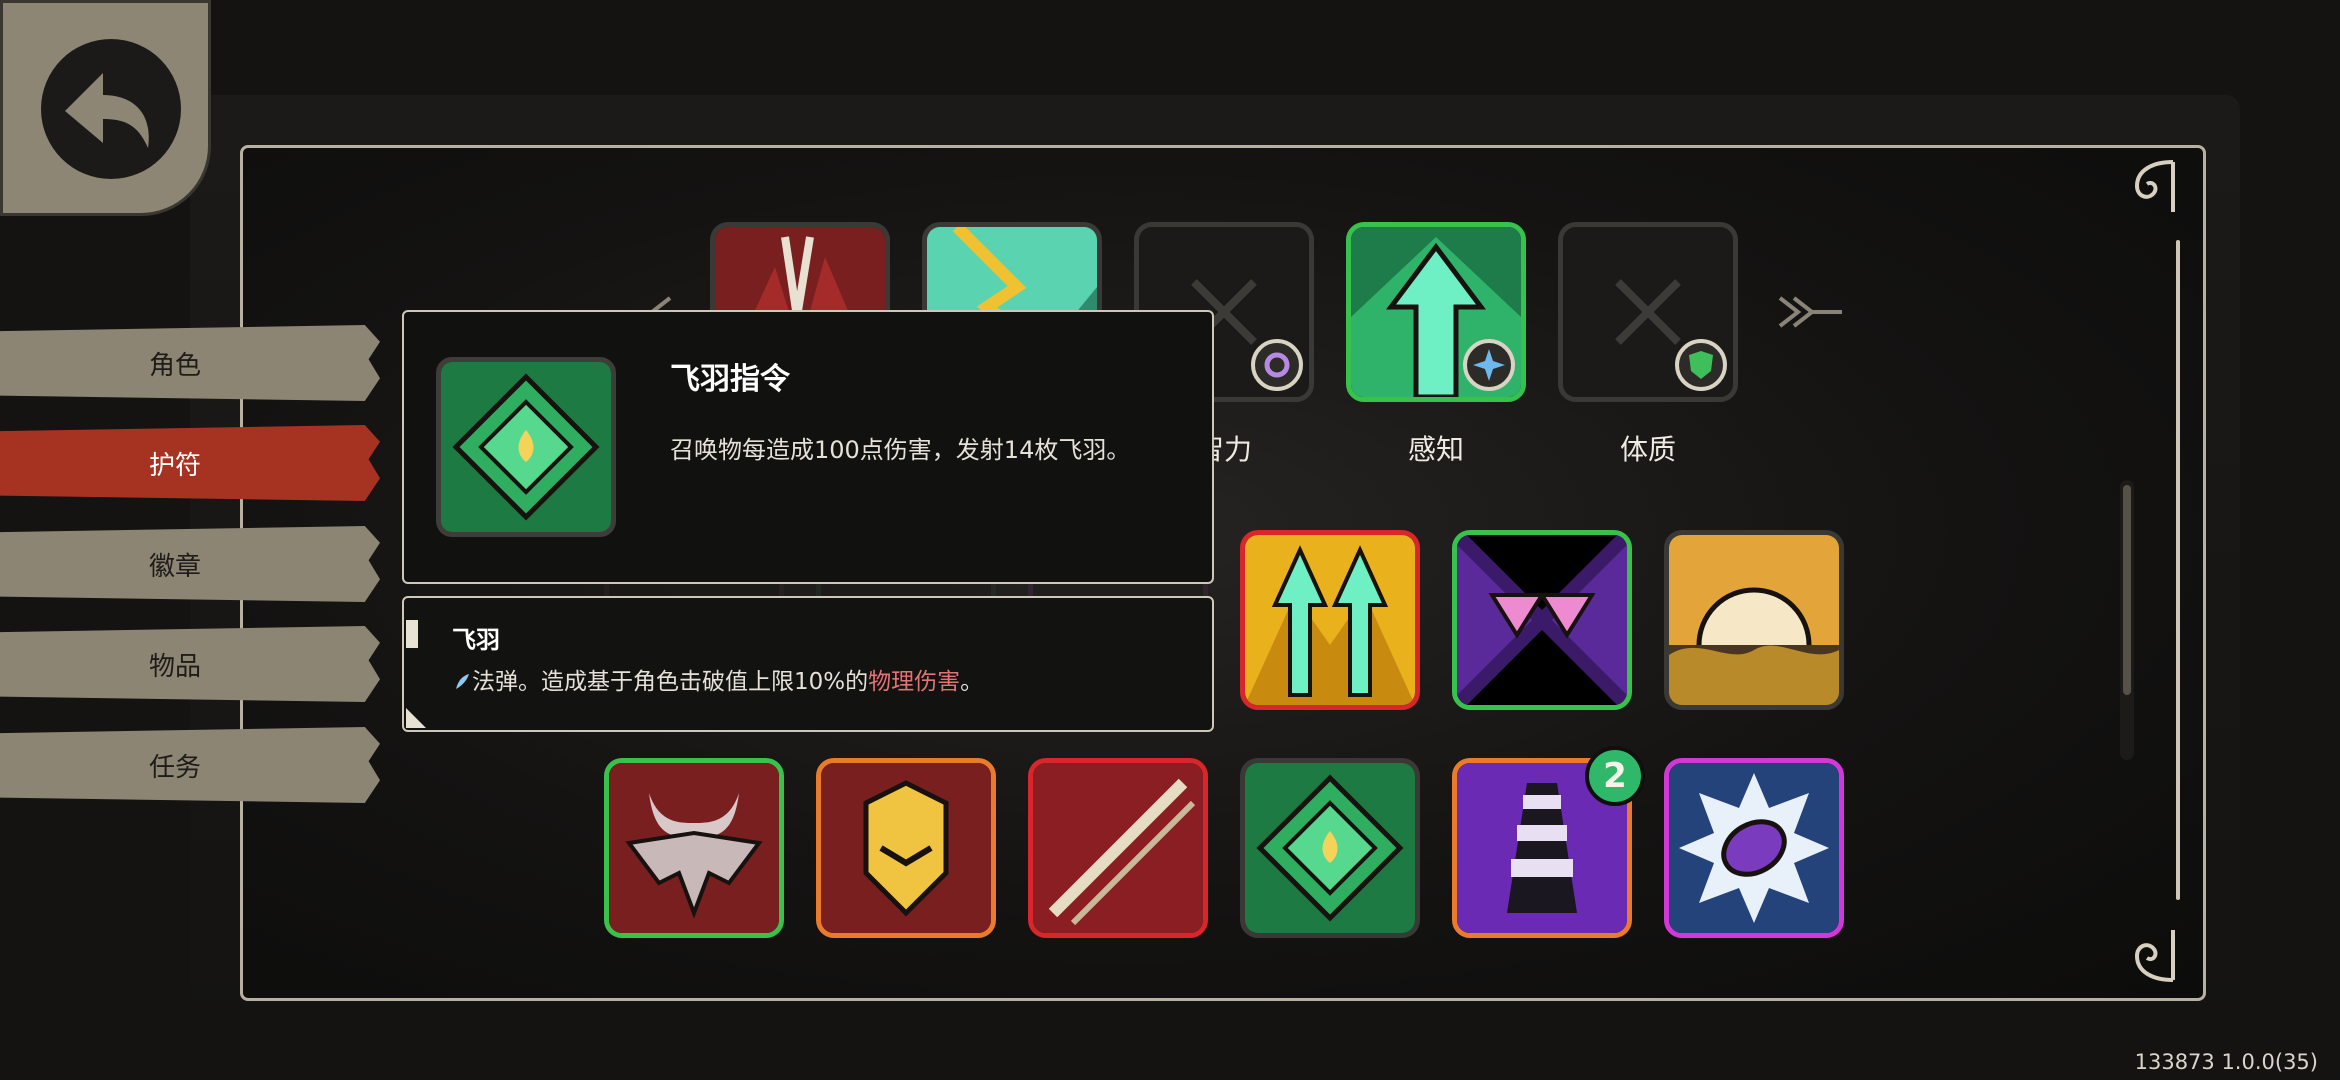  I want to click on intelligence-swirl-icon, so click(1277, 365).